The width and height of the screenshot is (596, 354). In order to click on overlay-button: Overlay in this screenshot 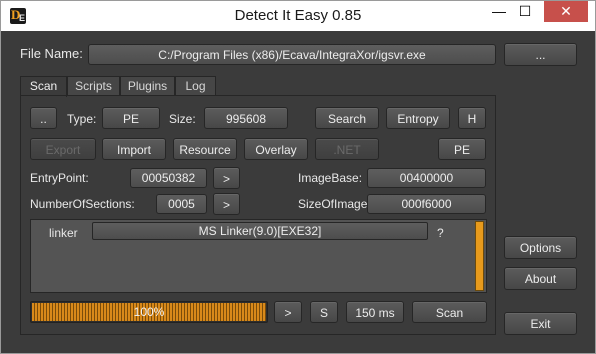, I will do `click(276, 149)`.